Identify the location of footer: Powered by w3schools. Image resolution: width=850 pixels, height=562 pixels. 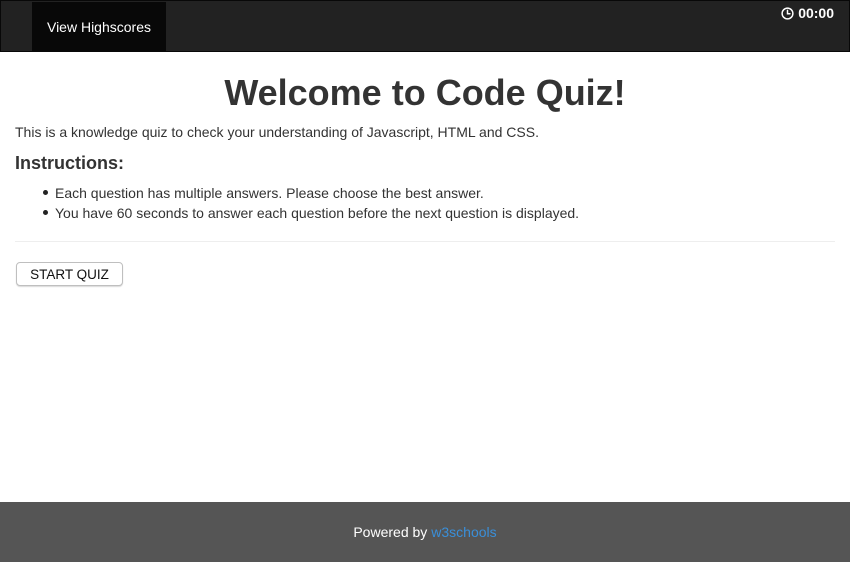
(425, 532).